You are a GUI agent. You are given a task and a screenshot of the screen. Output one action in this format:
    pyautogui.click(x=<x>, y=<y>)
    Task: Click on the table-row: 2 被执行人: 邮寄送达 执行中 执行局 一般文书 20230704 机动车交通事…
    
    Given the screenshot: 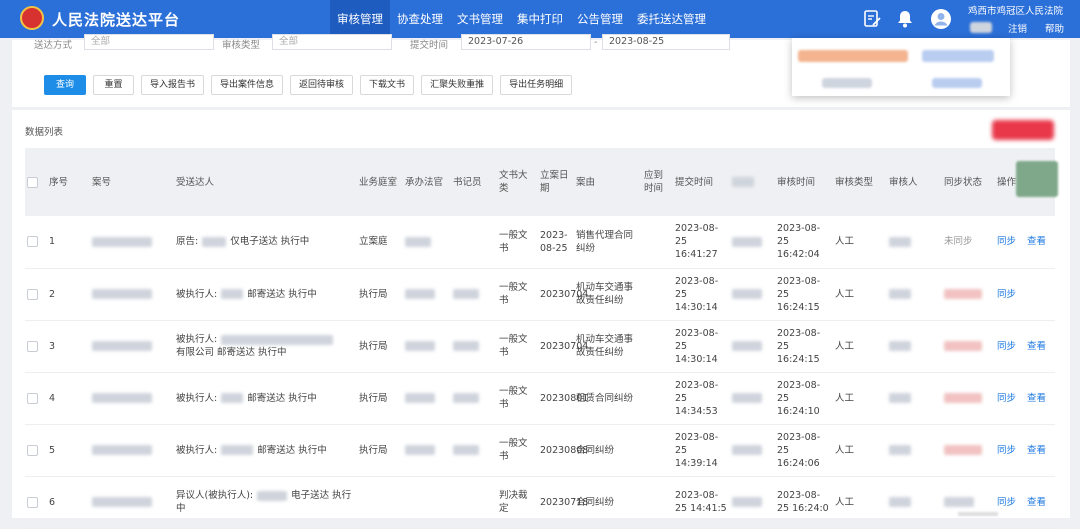 What is the action you would take?
    pyautogui.click(x=540, y=294)
    